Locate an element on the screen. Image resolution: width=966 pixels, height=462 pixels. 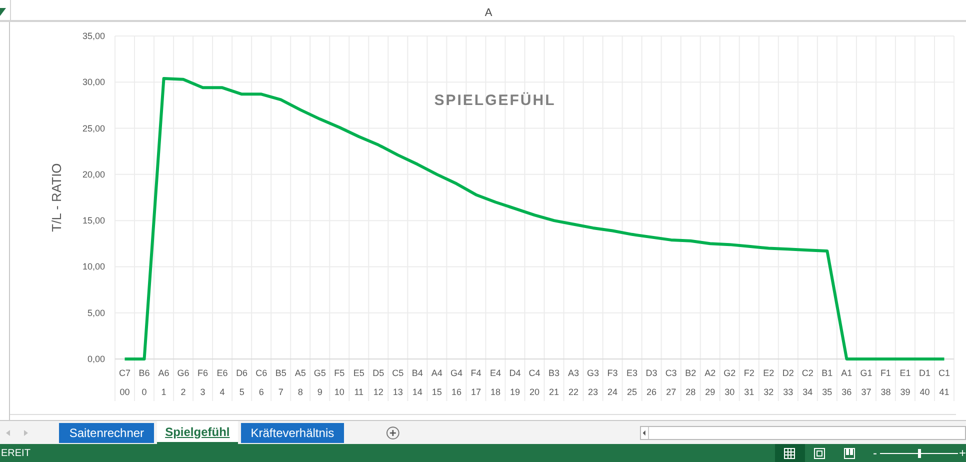
x-category-label: 40 is located at coordinates (925, 392).